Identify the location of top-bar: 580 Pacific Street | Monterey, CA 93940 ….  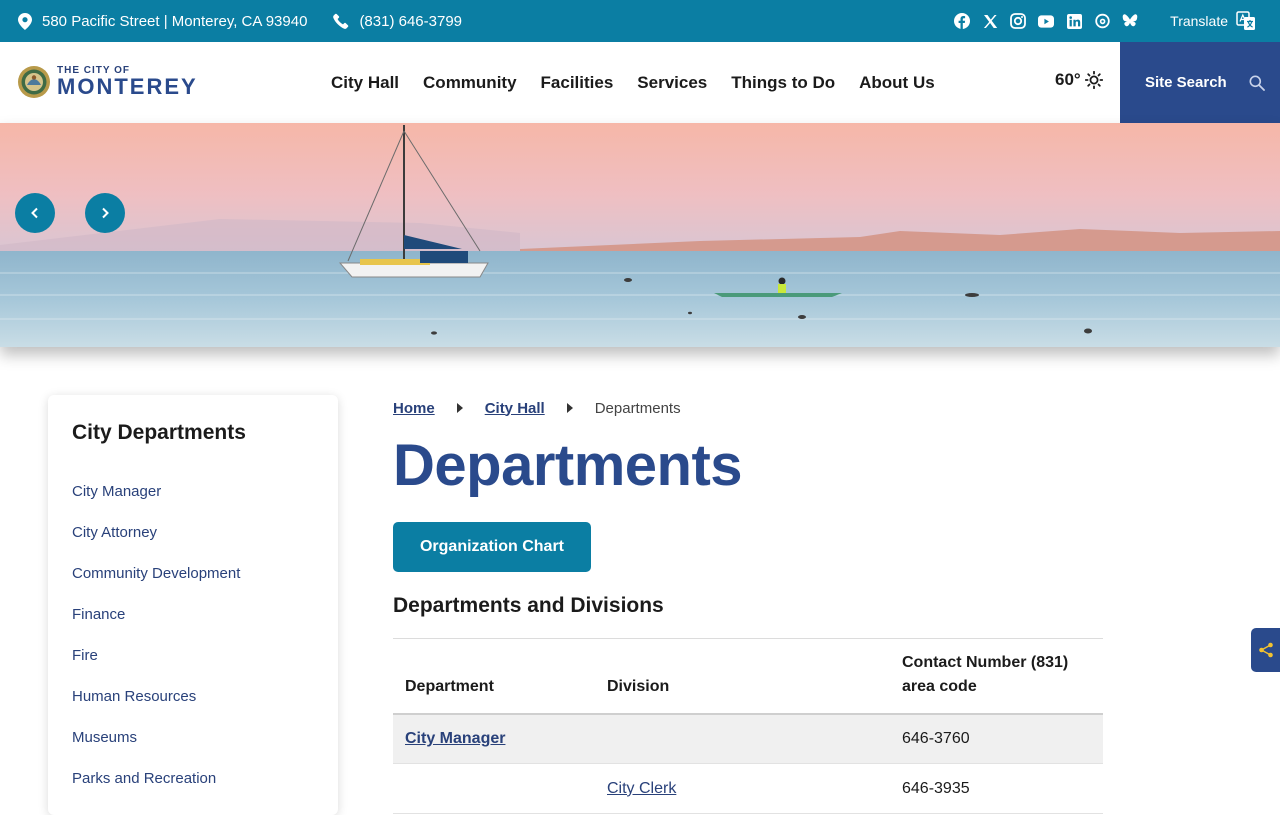
(640, 21).